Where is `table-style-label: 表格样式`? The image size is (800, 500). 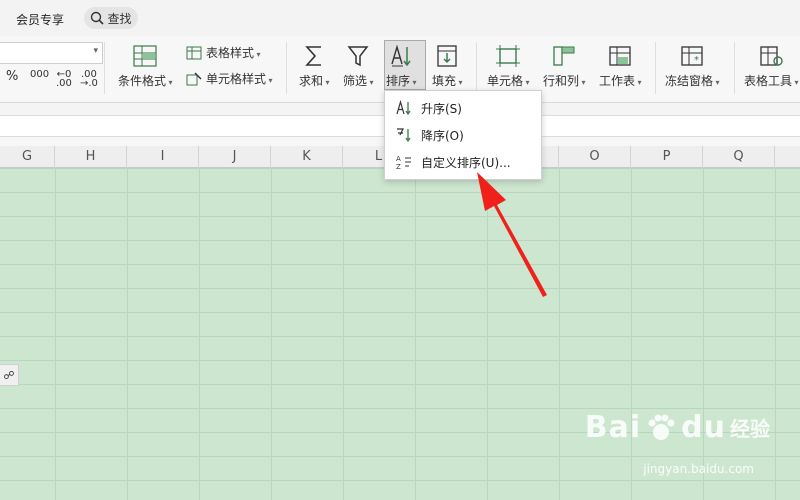
table-style-label: 表格样式 is located at coordinates (233, 52).